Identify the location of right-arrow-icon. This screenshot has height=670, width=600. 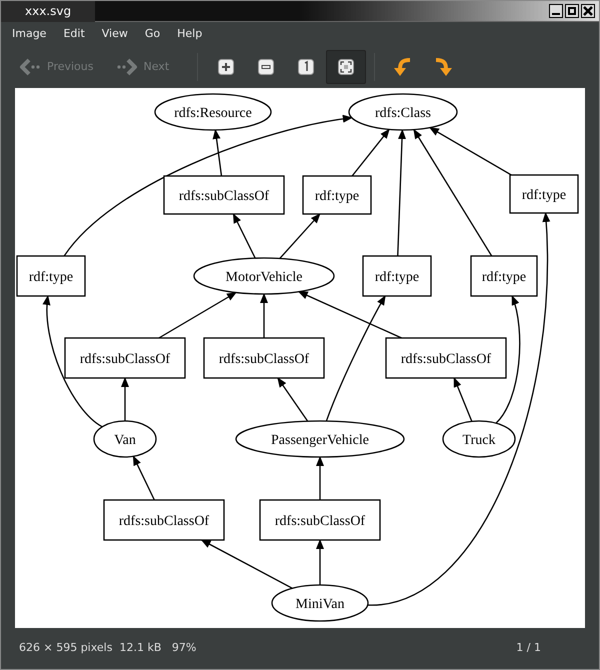
(127, 67).